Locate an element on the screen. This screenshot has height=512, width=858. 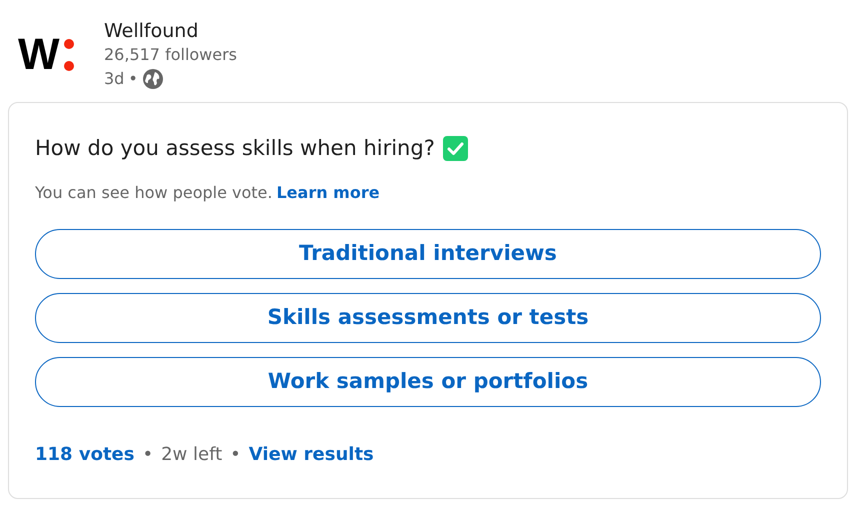
time-left: 2w left is located at coordinates (191, 454).